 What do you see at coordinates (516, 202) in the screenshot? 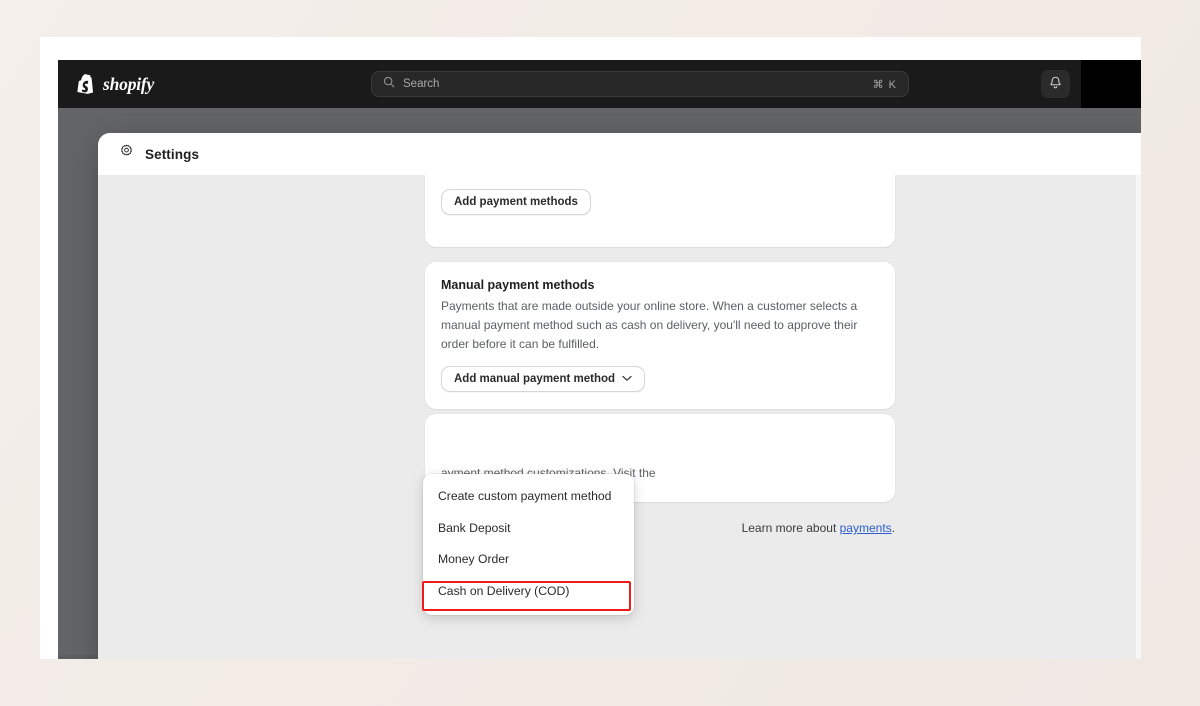
I see `add-payment-methods-button: Add payment methods` at bounding box center [516, 202].